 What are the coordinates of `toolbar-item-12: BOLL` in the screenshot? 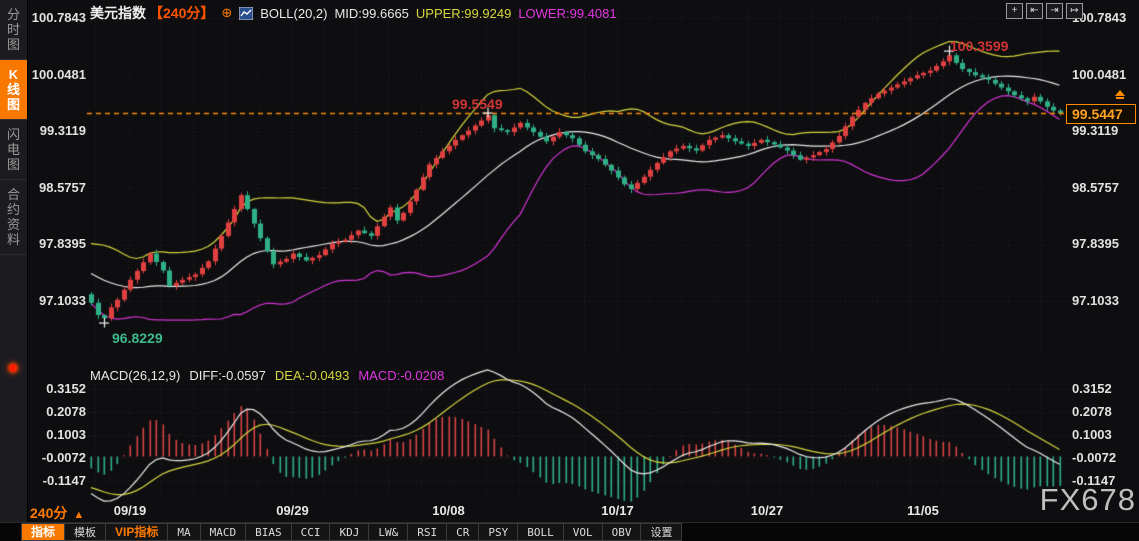 It's located at (541, 532).